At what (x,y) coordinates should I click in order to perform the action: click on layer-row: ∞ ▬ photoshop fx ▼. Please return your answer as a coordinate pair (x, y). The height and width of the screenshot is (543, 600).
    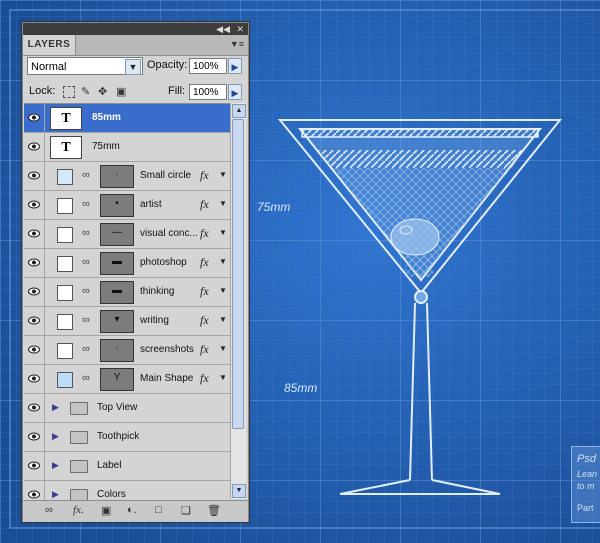
    Looking at the image, I should click on (127, 263).